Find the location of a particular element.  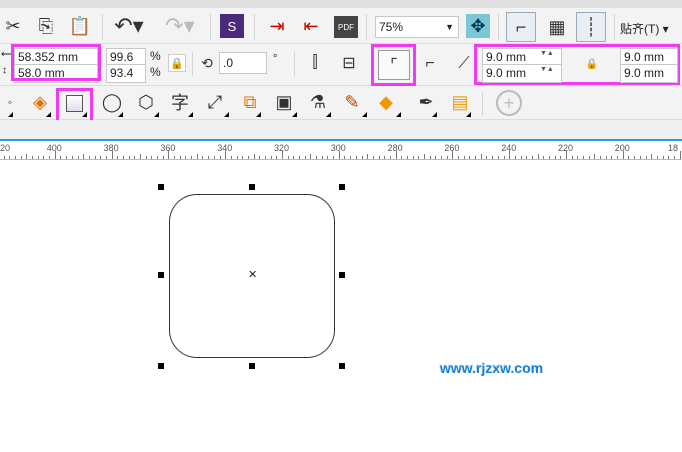

polygon-tool-icon: ⬡ is located at coordinates (146, 102).